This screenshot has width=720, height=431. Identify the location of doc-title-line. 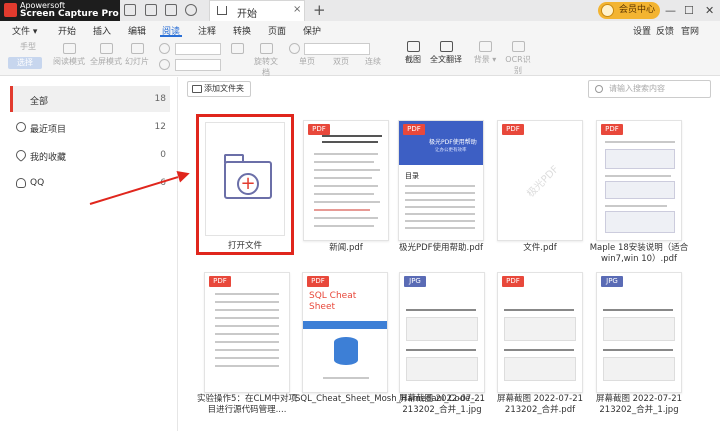
(352, 136).